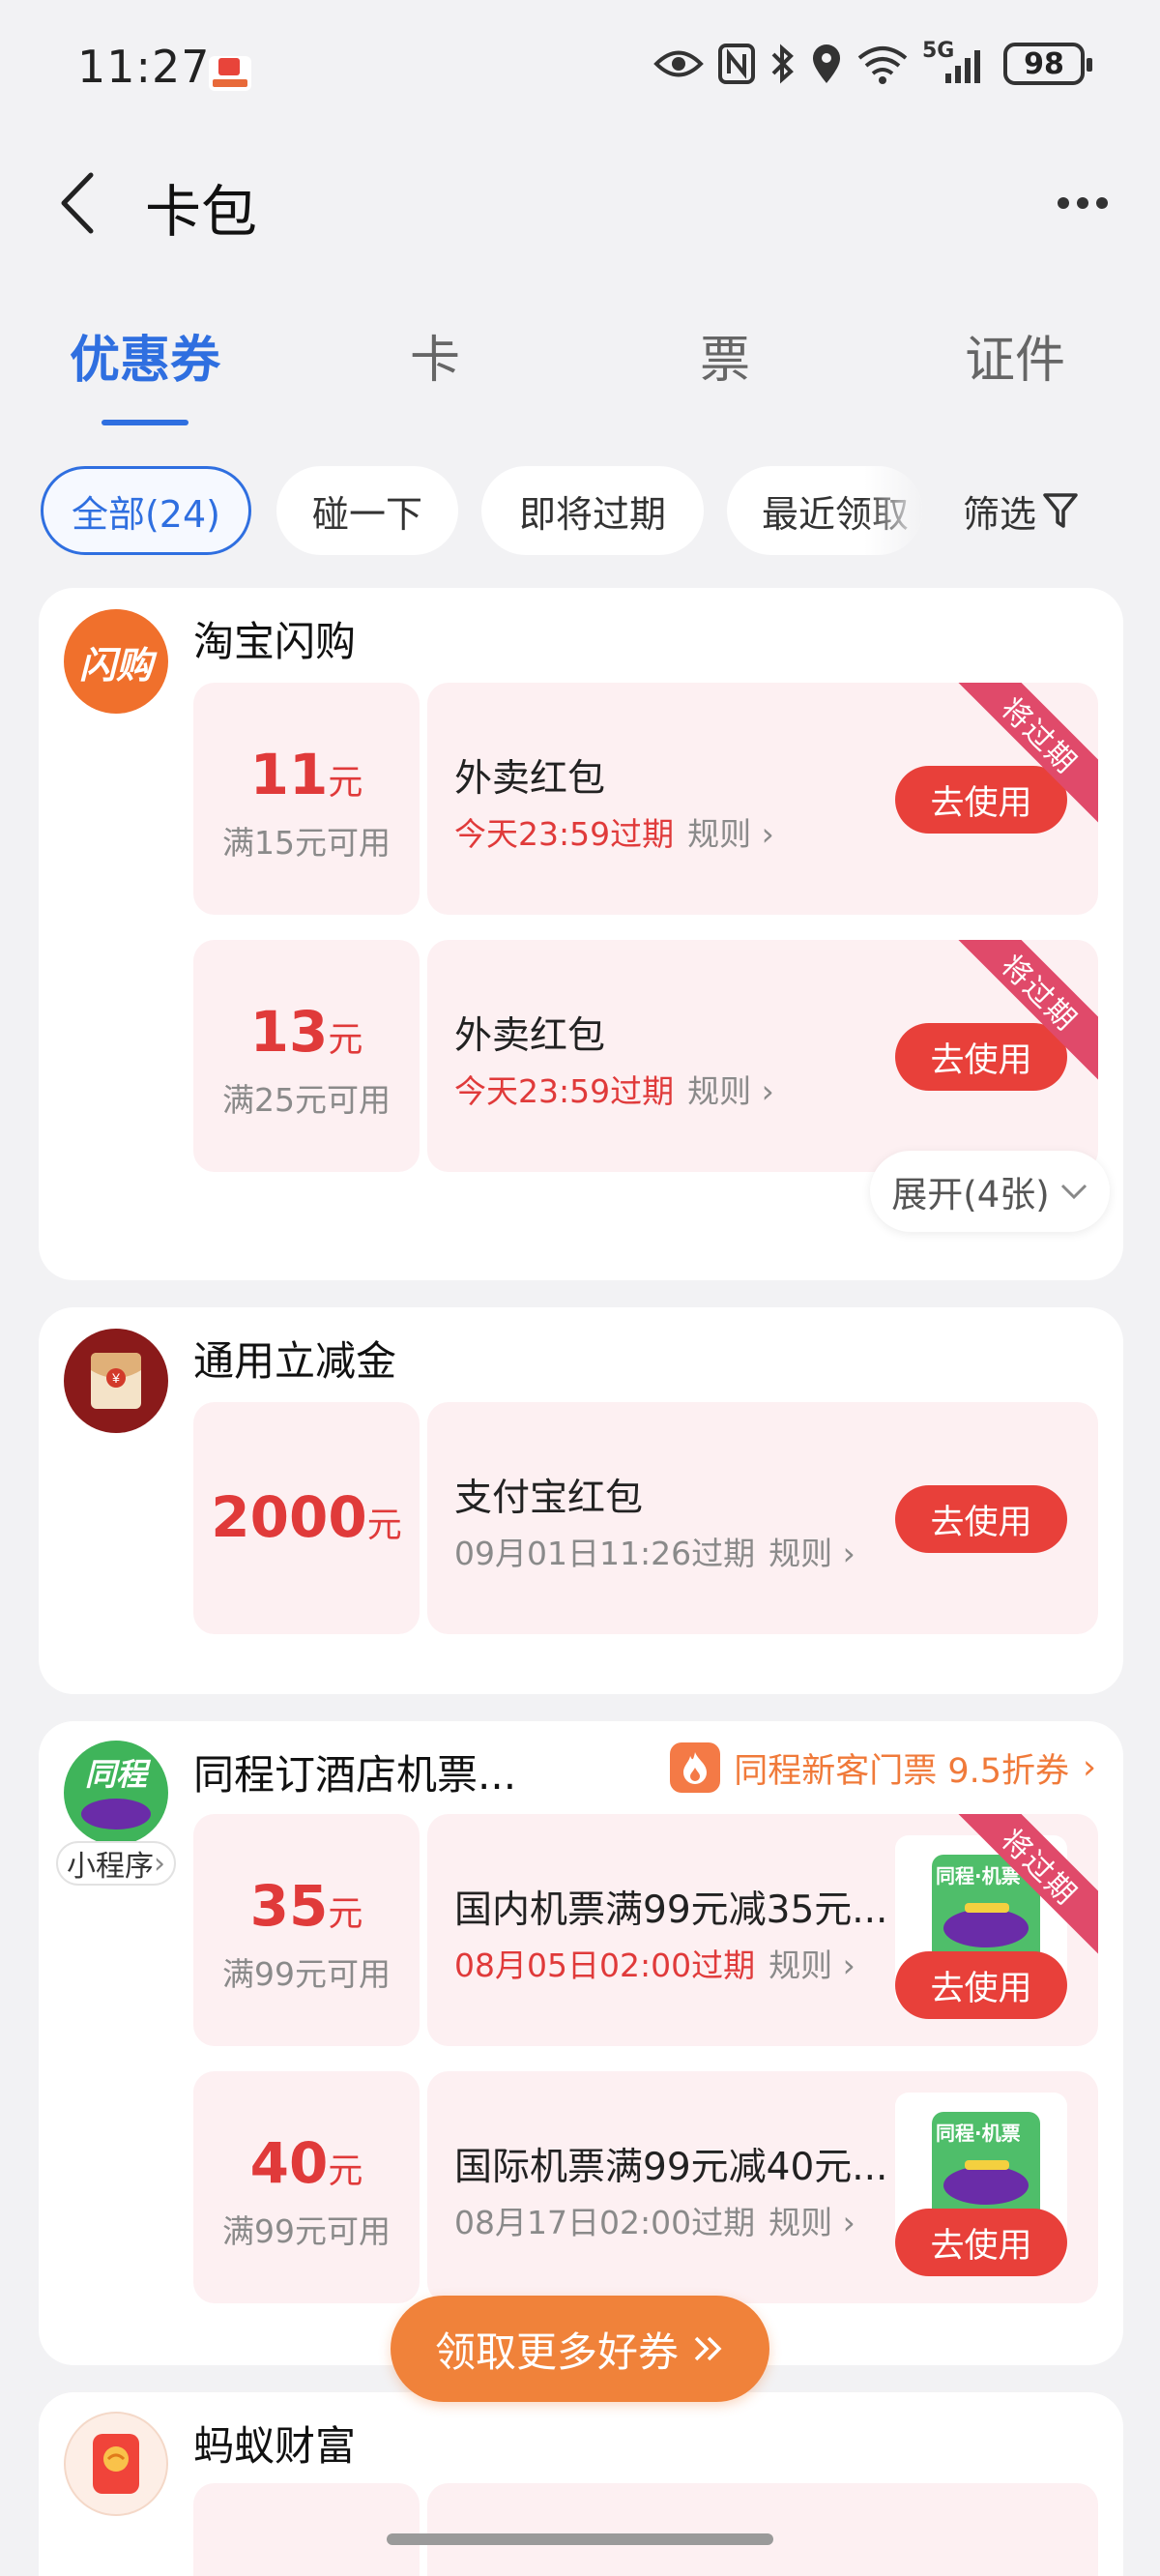 The image size is (1160, 2576). I want to click on tab-tickets: 票, so click(725, 355).